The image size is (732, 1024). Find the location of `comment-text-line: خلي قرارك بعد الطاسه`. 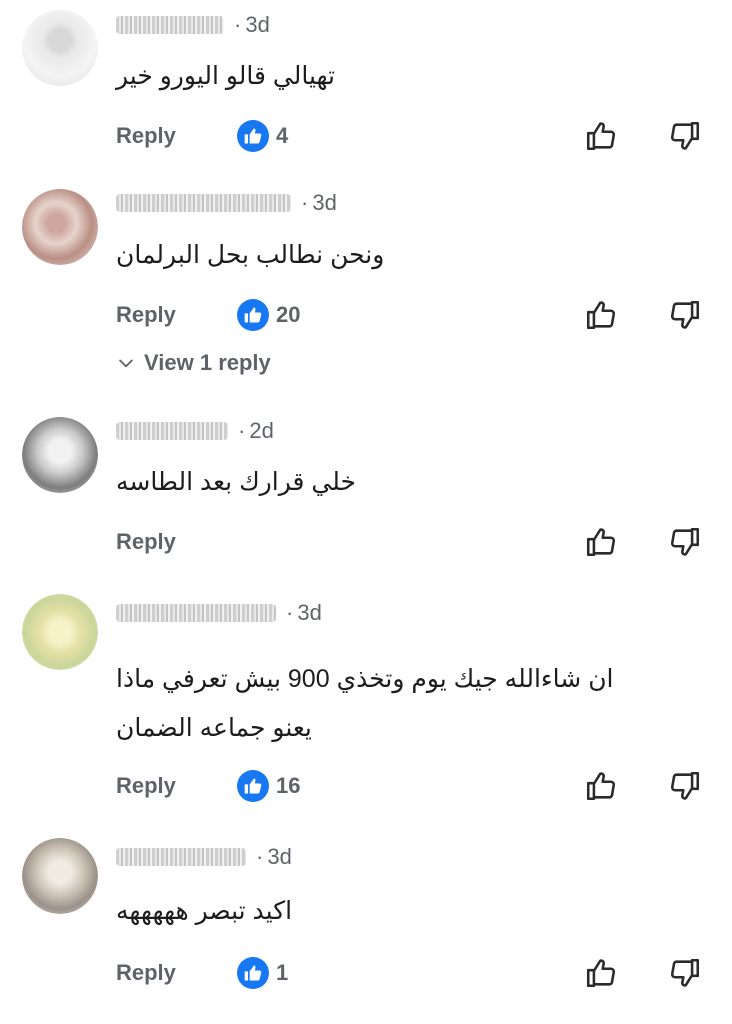

comment-text-line: خلي قرارك بعد الطاسه is located at coordinates (236, 482).